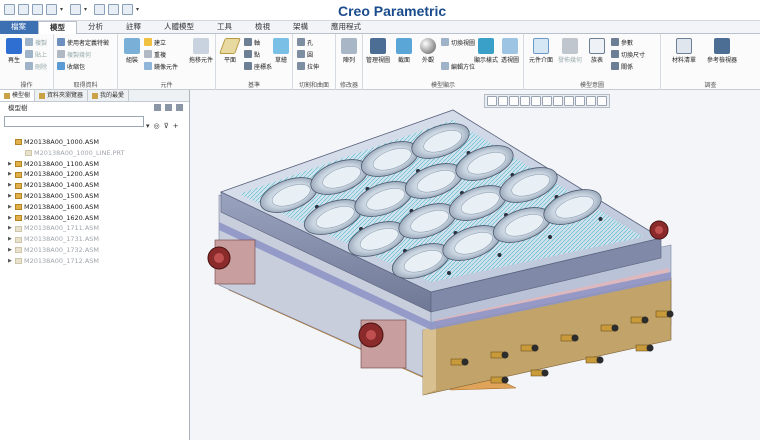 Image resolution: width=760 pixels, height=440 pixels. What do you see at coordinates (176, 126) in the screenshot?
I see `add-column-icon: +` at bounding box center [176, 126].